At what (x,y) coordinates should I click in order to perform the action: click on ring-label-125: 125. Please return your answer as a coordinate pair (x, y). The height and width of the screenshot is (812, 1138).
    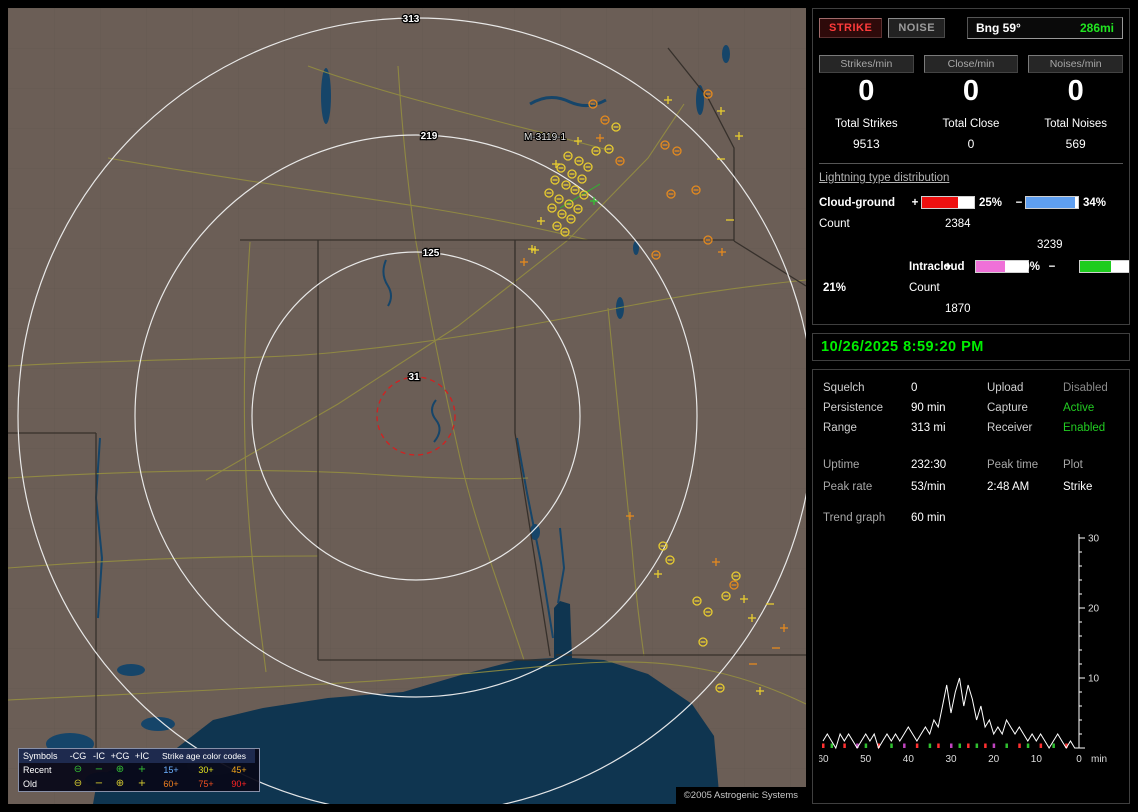
    Looking at the image, I should click on (431, 253).